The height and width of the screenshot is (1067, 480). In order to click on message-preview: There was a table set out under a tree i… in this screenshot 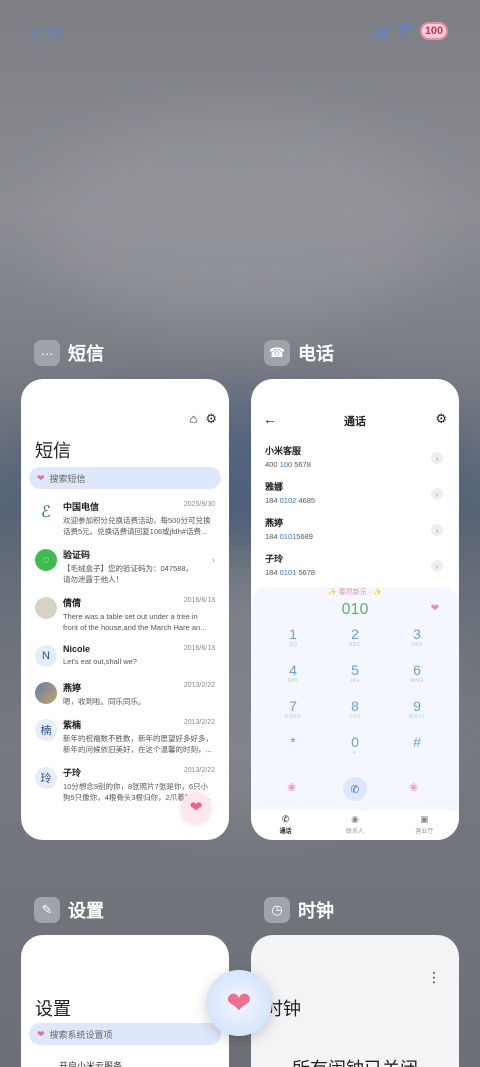, I will do `click(135, 622)`.